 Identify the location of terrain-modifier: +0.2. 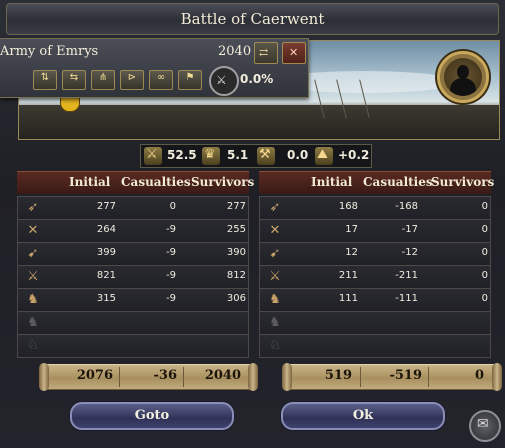
(354, 155).